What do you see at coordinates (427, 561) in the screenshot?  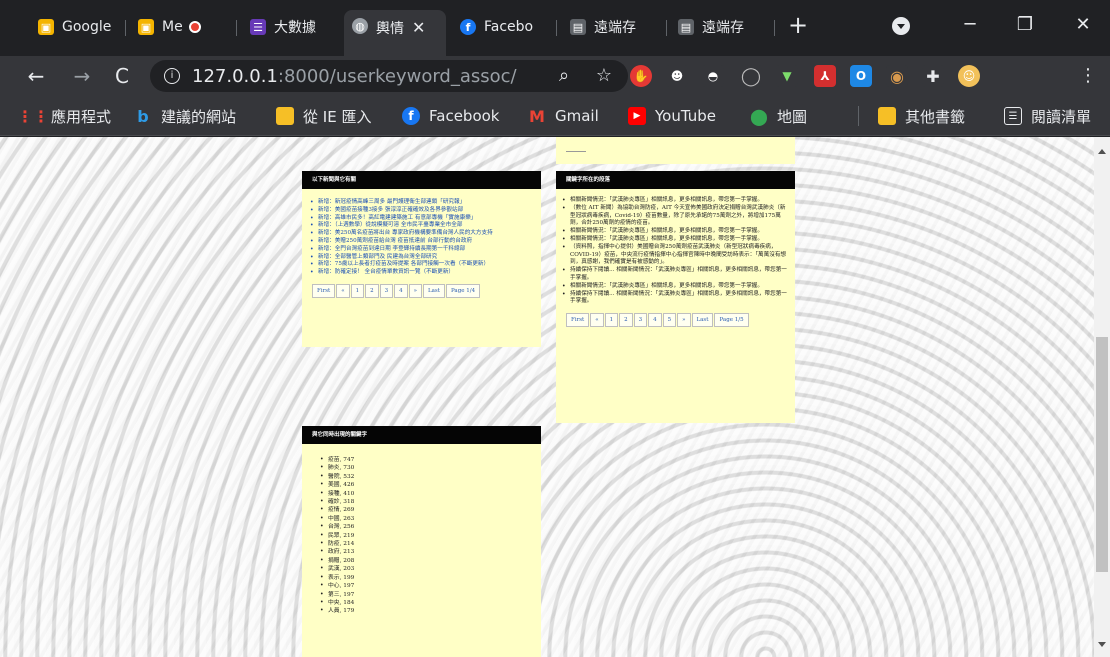 I see `keyword-count-item: 捐贈, 208` at bounding box center [427, 561].